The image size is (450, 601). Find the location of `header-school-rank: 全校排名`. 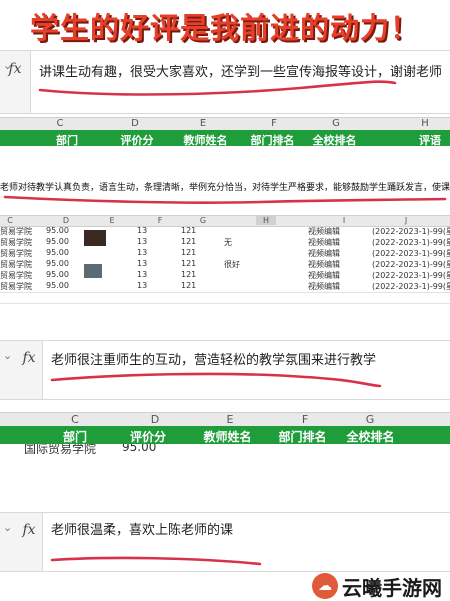

header-school-rank: 全校排名 is located at coordinates (370, 436).